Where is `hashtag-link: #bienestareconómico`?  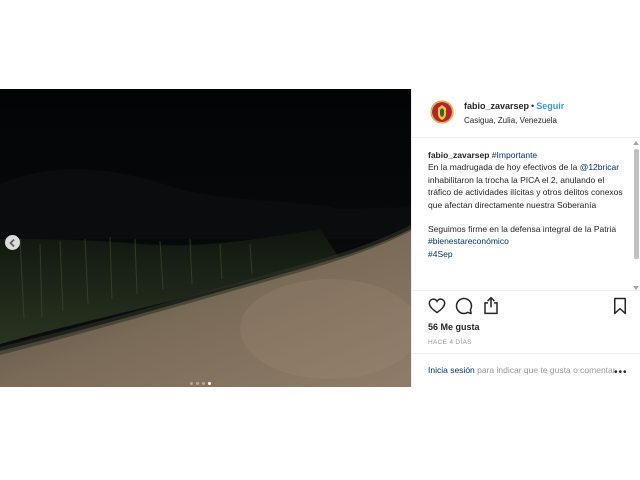 hashtag-link: #bienestareconómico is located at coordinates (468, 241).